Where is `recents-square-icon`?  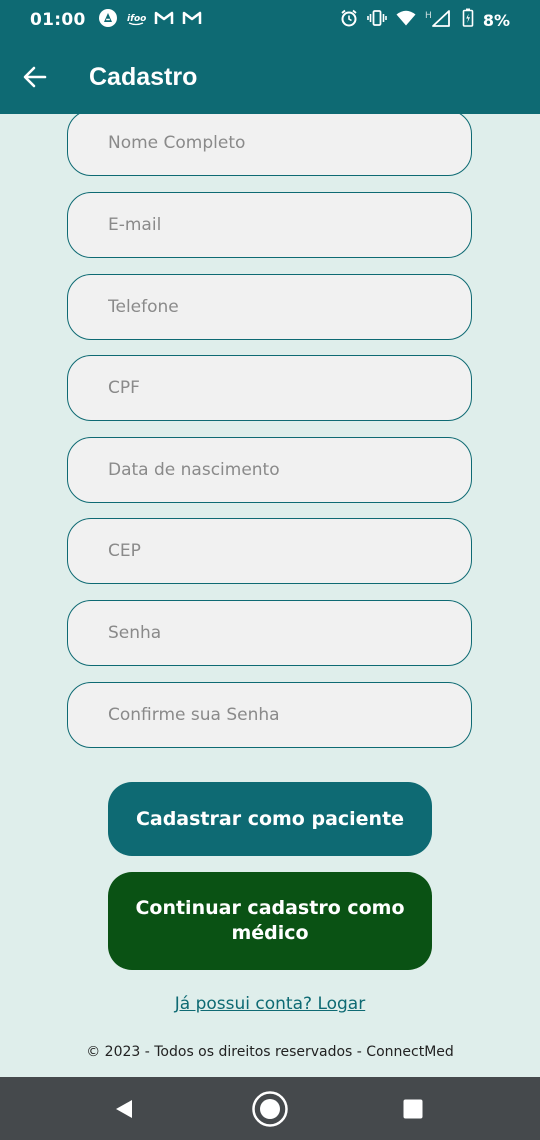 recents-square-icon is located at coordinates (413, 1109).